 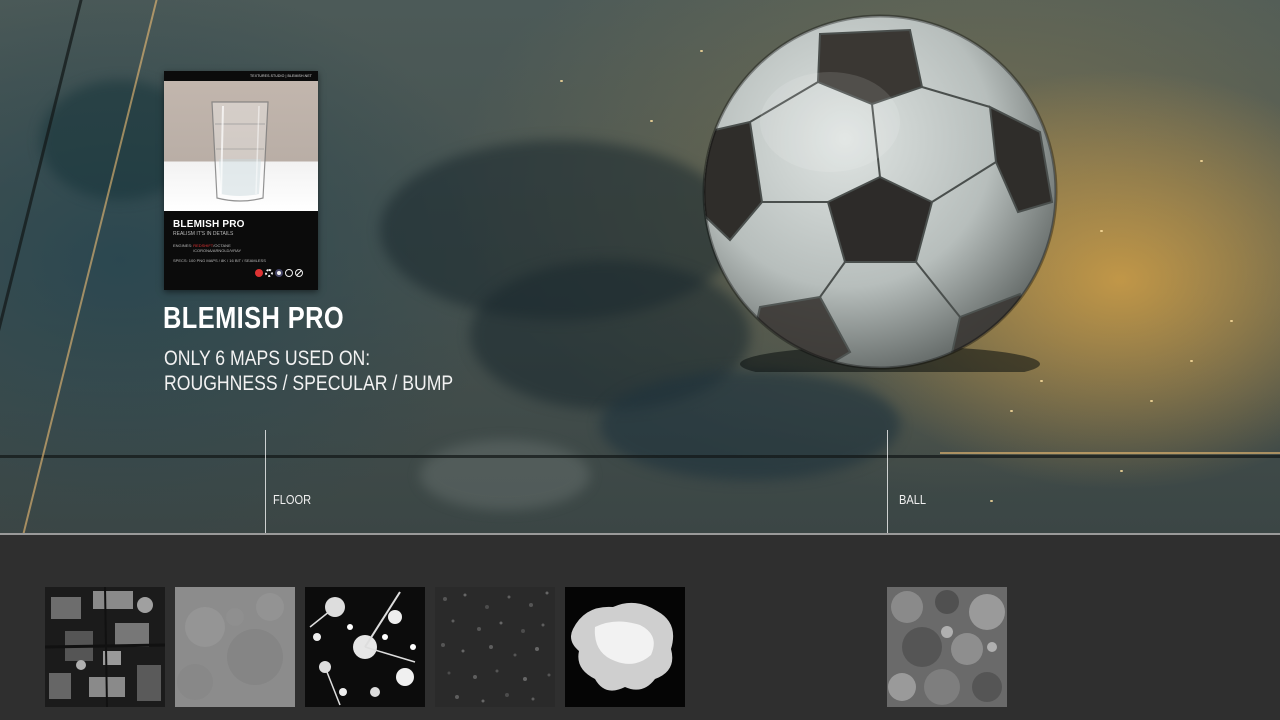 I want to click on floor-callout-label: FLOOR, so click(x=292, y=499).